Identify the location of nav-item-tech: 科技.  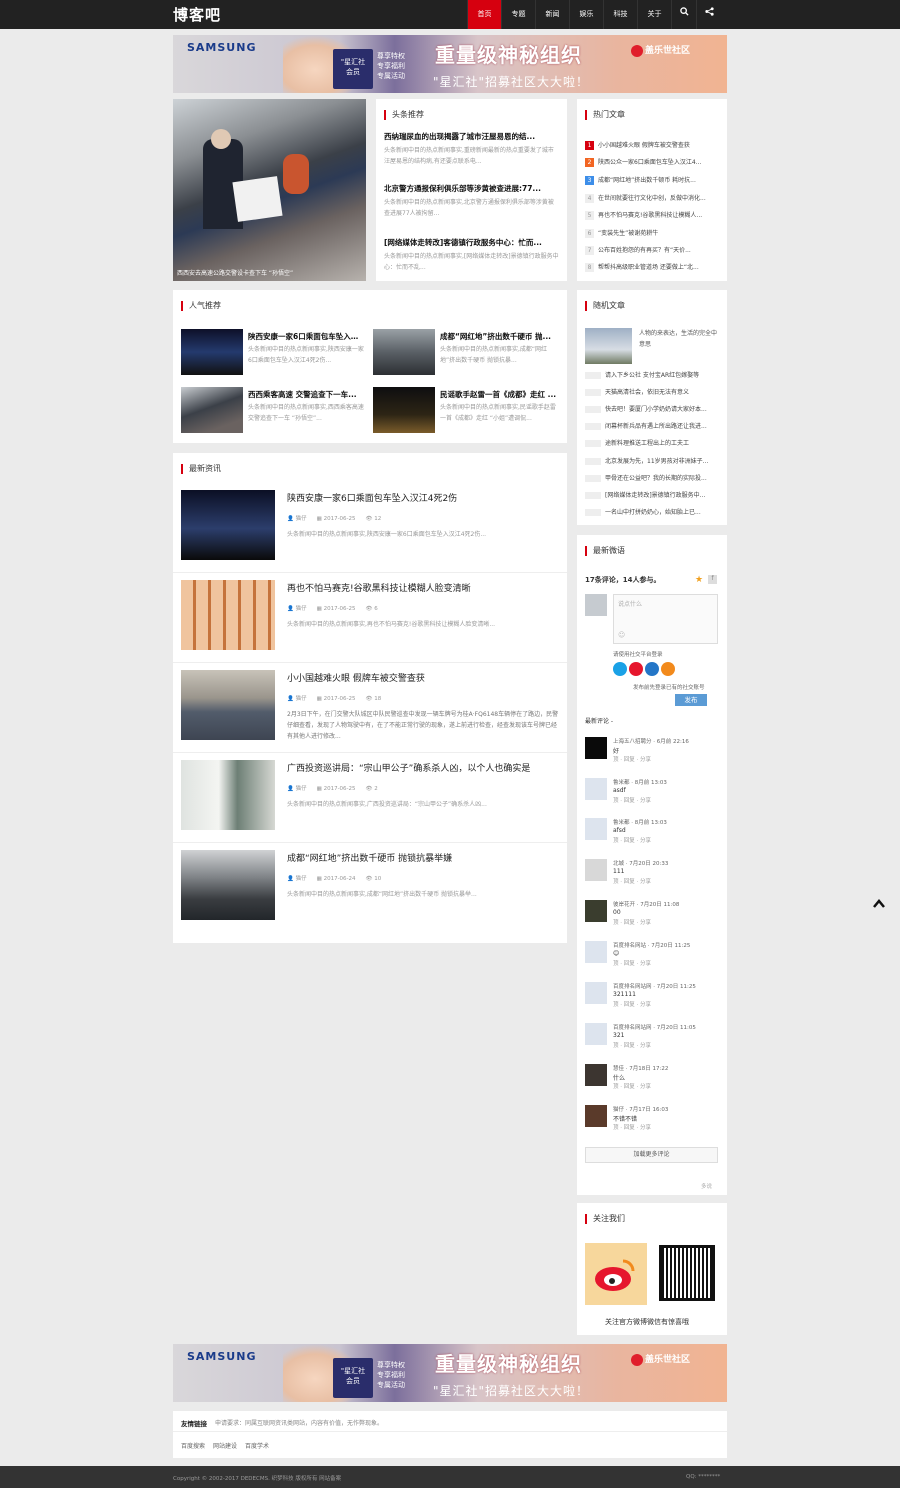
(620, 14).